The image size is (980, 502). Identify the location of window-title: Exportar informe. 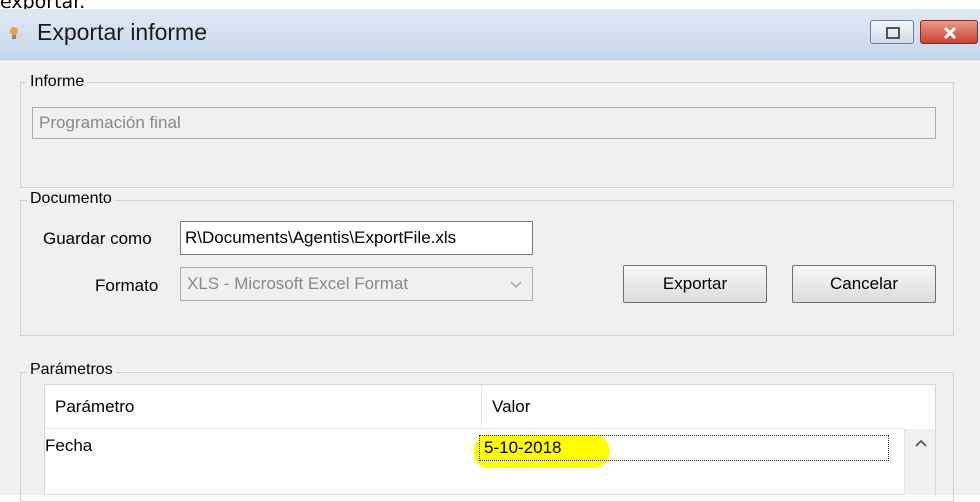
(122, 32).